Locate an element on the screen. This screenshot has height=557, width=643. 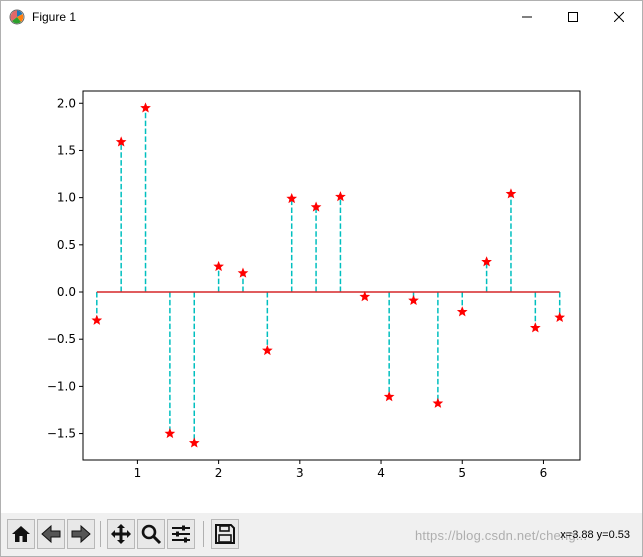
configure-subplots-button is located at coordinates (181, 534).